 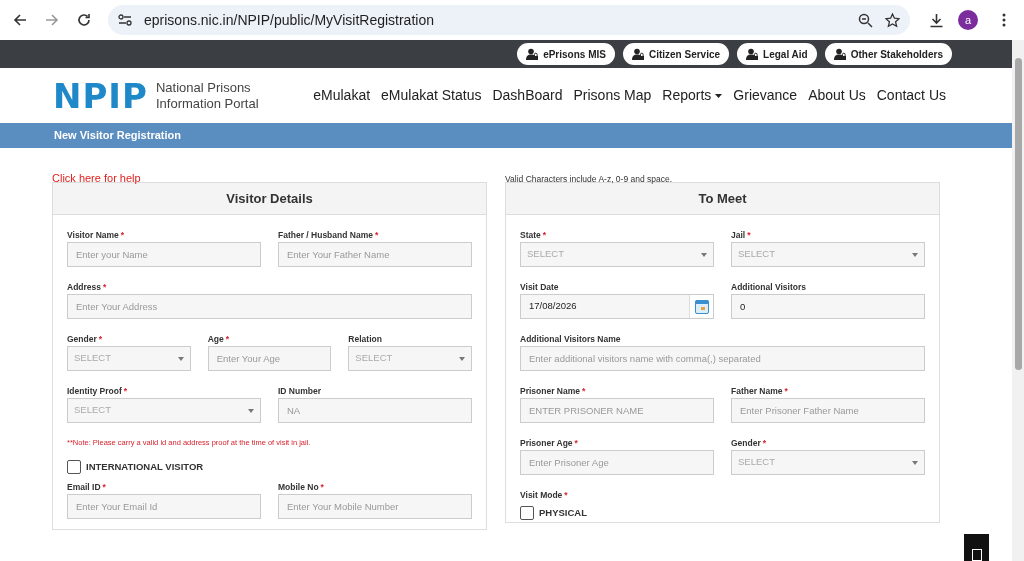 I want to click on text-field: Enter Prisoner Age, so click(x=617, y=462).